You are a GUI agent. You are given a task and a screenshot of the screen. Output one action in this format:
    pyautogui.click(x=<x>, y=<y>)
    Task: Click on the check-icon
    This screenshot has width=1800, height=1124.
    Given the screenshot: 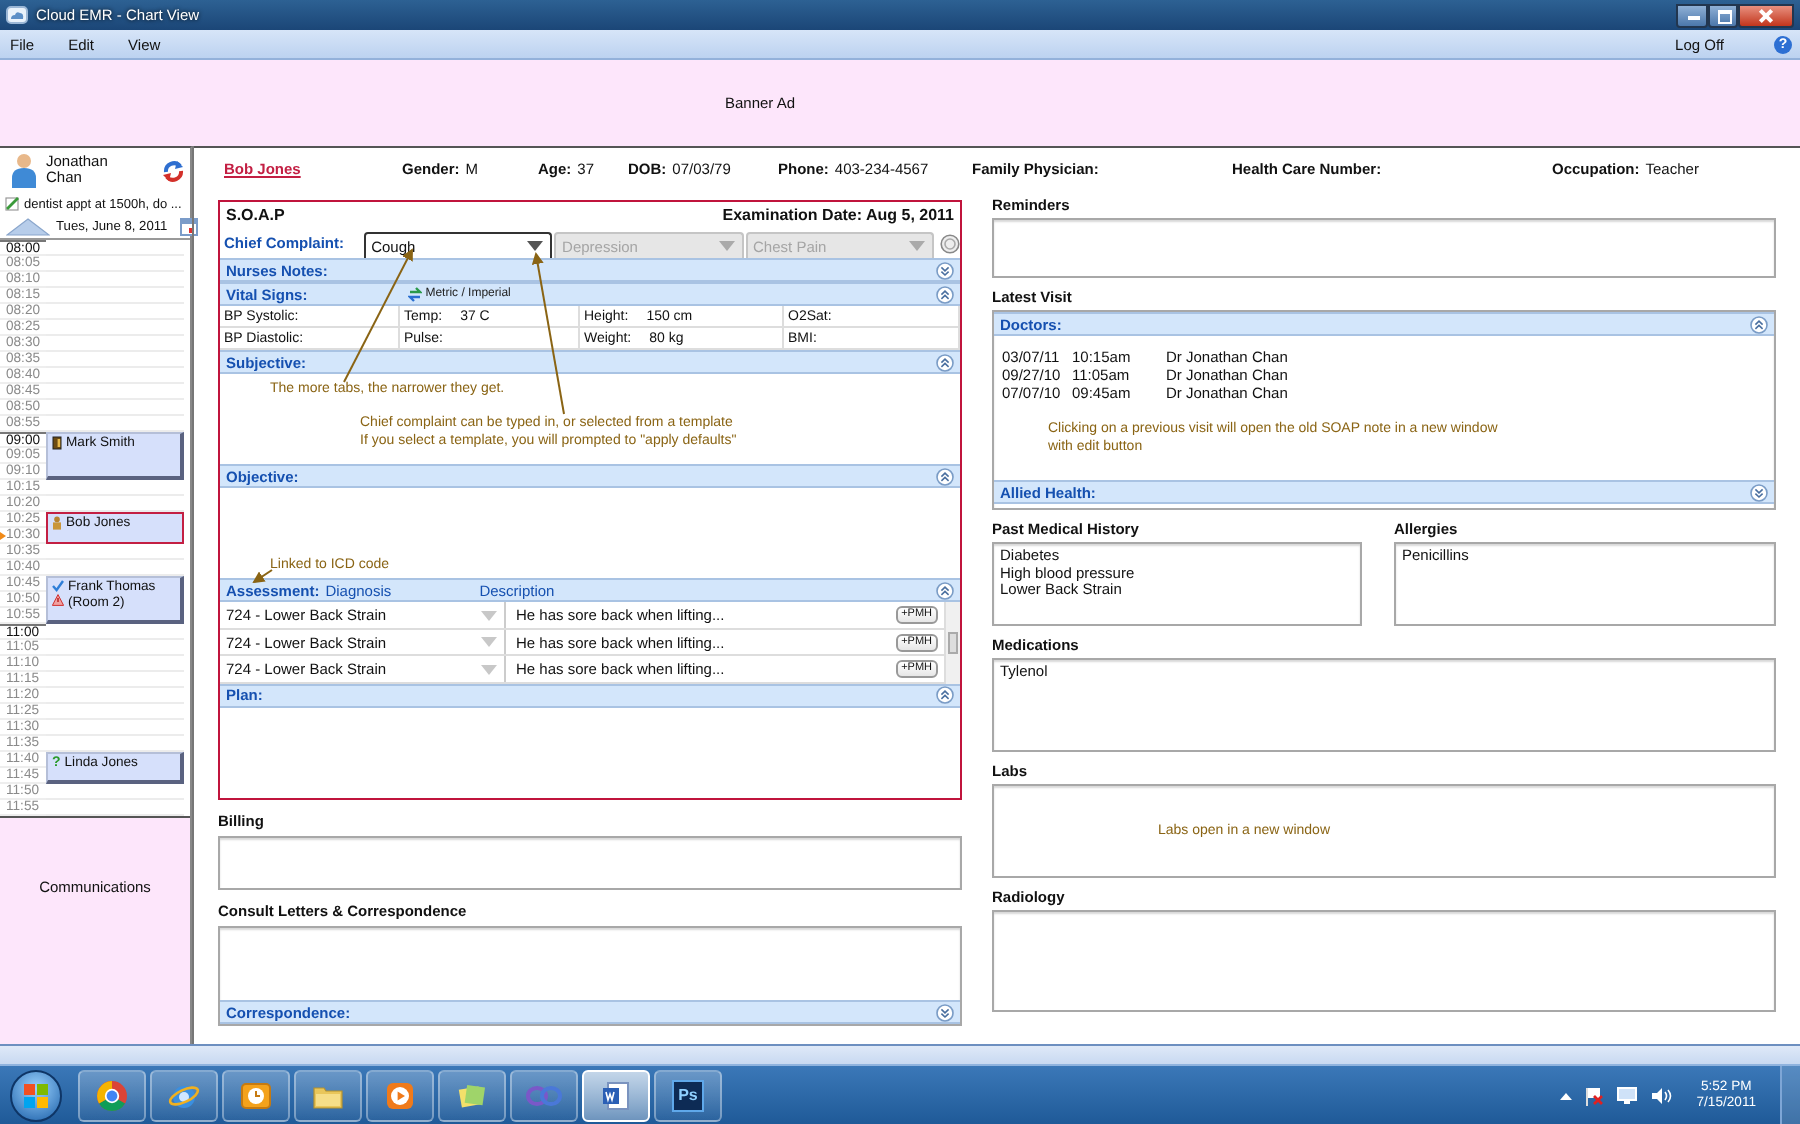 What is the action you would take?
    pyautogui.click(x=58, y=586)
    